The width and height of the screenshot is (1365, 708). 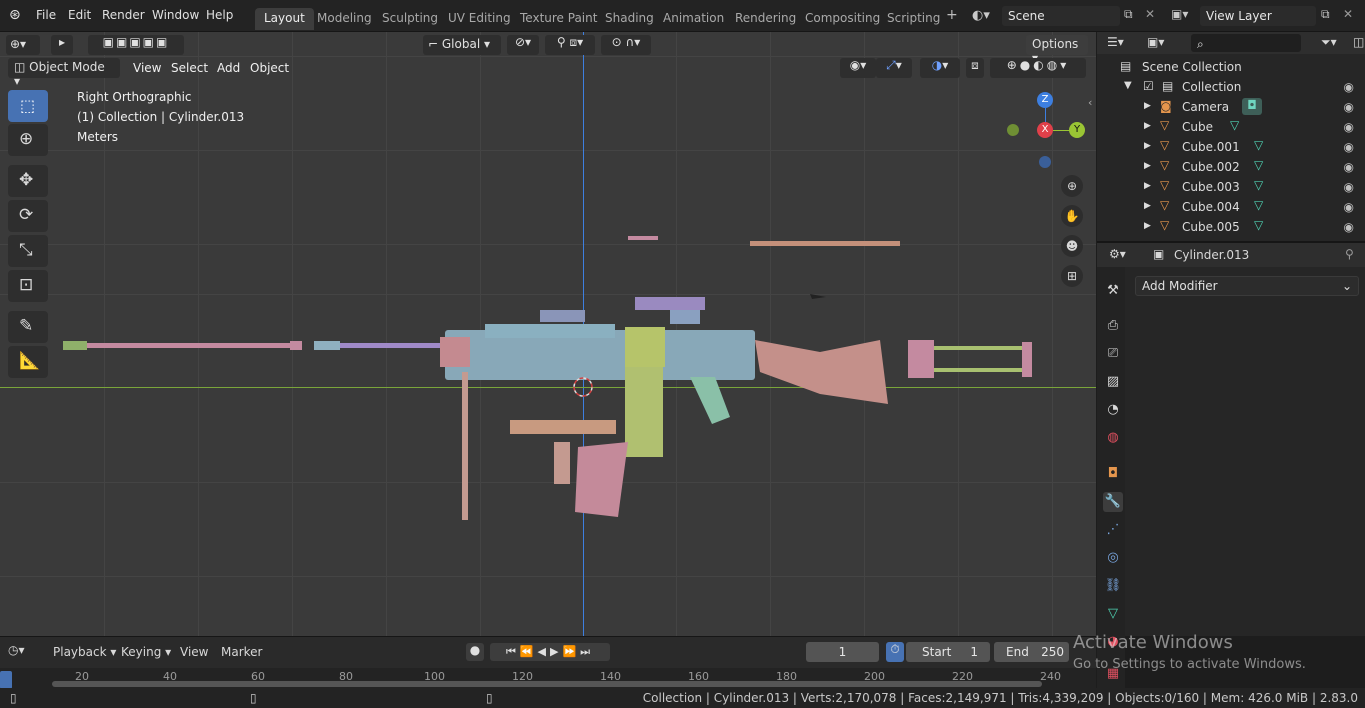 I want to click on copy-scene-icon: ⧉, so click(x=1128, y=14).